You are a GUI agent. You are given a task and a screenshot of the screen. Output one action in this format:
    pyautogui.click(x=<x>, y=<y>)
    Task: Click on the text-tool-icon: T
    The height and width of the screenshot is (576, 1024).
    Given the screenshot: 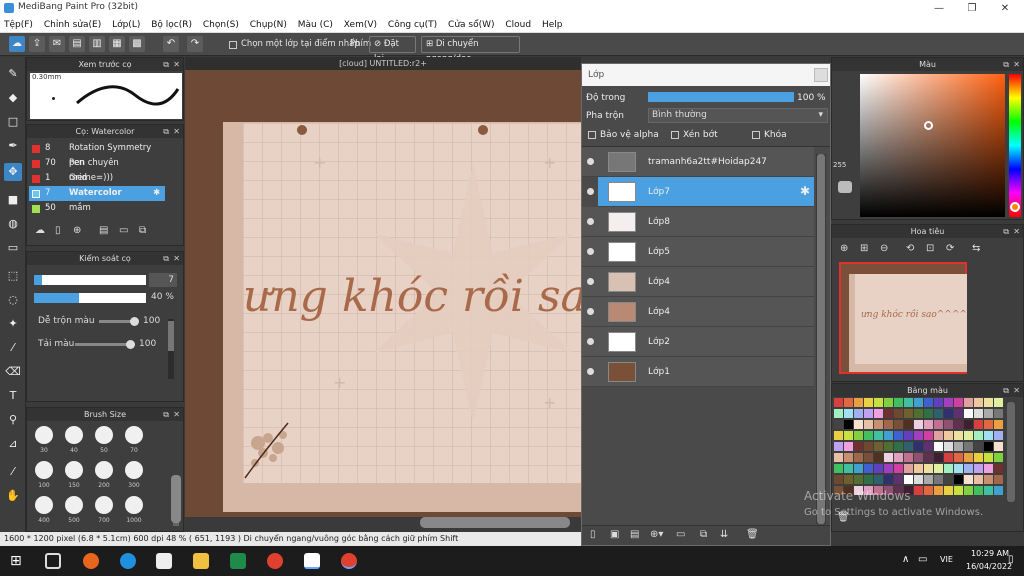 What is the action you would take?
    pyautogui.click(x=13, y=396)
    